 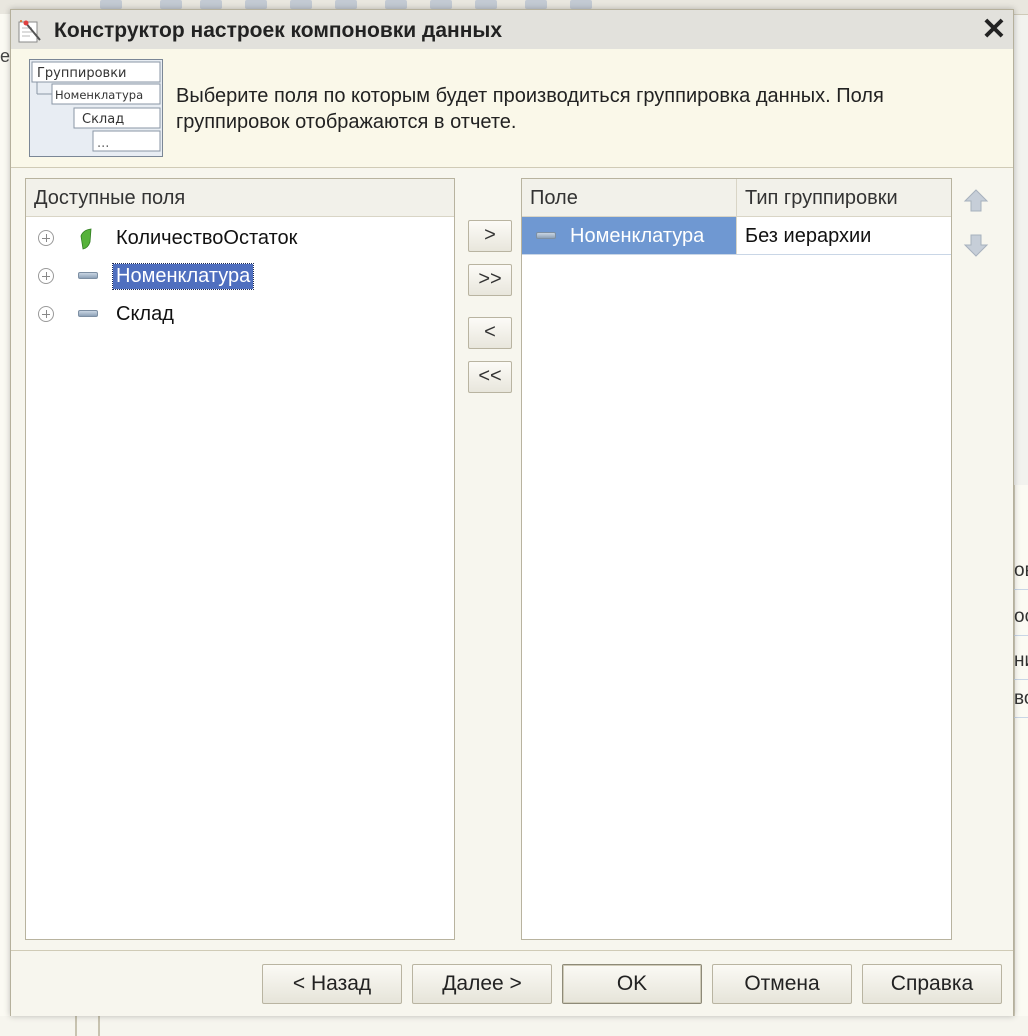 I want to click on illustration-text-nomenclature: Номенклатура, so click(x=99, y=95).